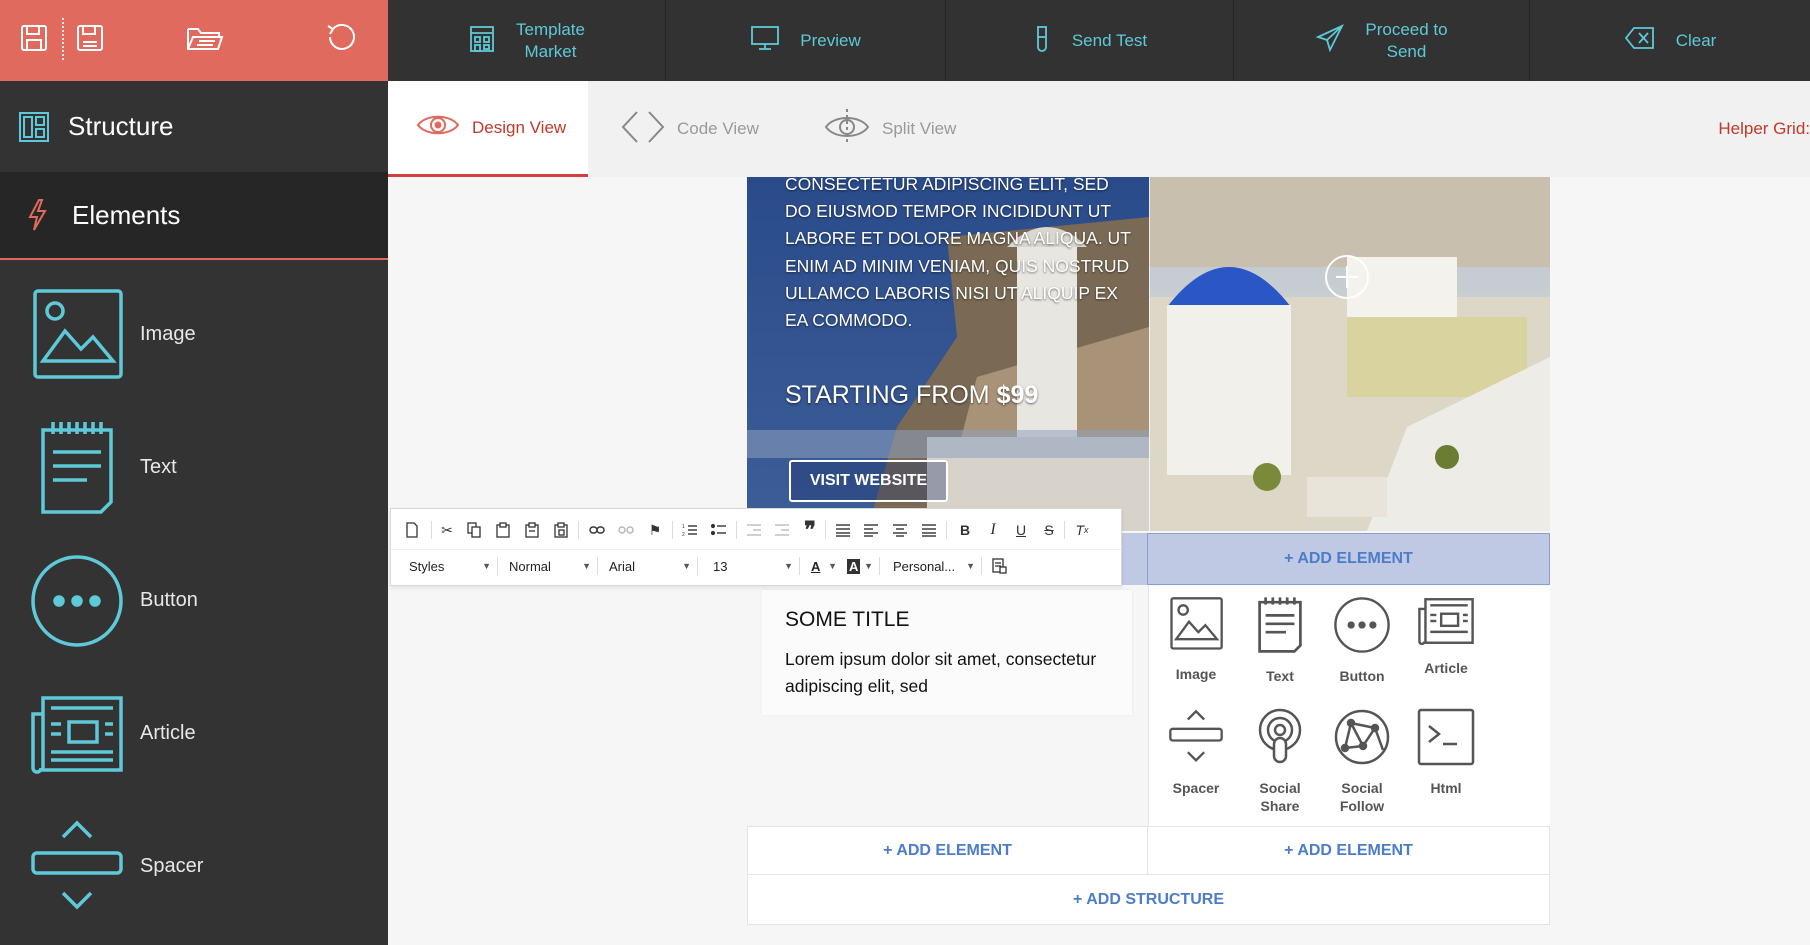 The width and height of the screenshot is (1810, 945). What do you see at coordinates (1090, 40) in the screenshot?
I see `send-test-button: Send Test` at bounding box center [1090, 40].